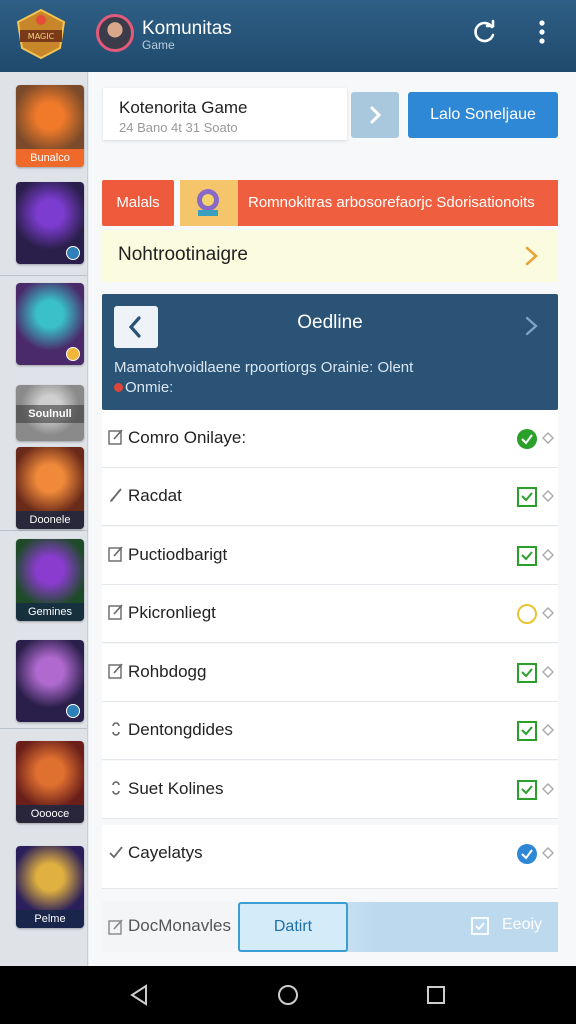 The height and width of the screenshot is (1024, 576). Describe the element at coordinates (167, 671) in the screenshot. I see `list-item-label: Rohbdogg` at that location.